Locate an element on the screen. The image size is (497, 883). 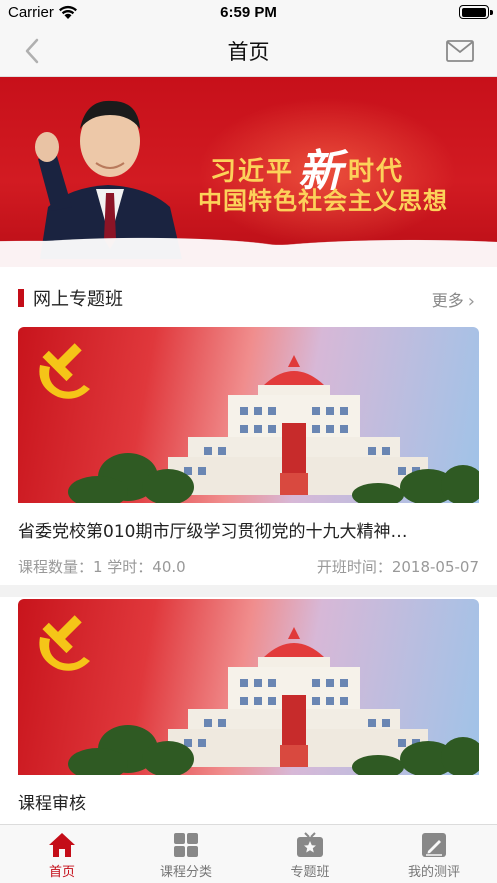
course-meta: 课程数量：1 学时：40.0 开班时间：2018-05-07 is located at coordinates (248, 567).